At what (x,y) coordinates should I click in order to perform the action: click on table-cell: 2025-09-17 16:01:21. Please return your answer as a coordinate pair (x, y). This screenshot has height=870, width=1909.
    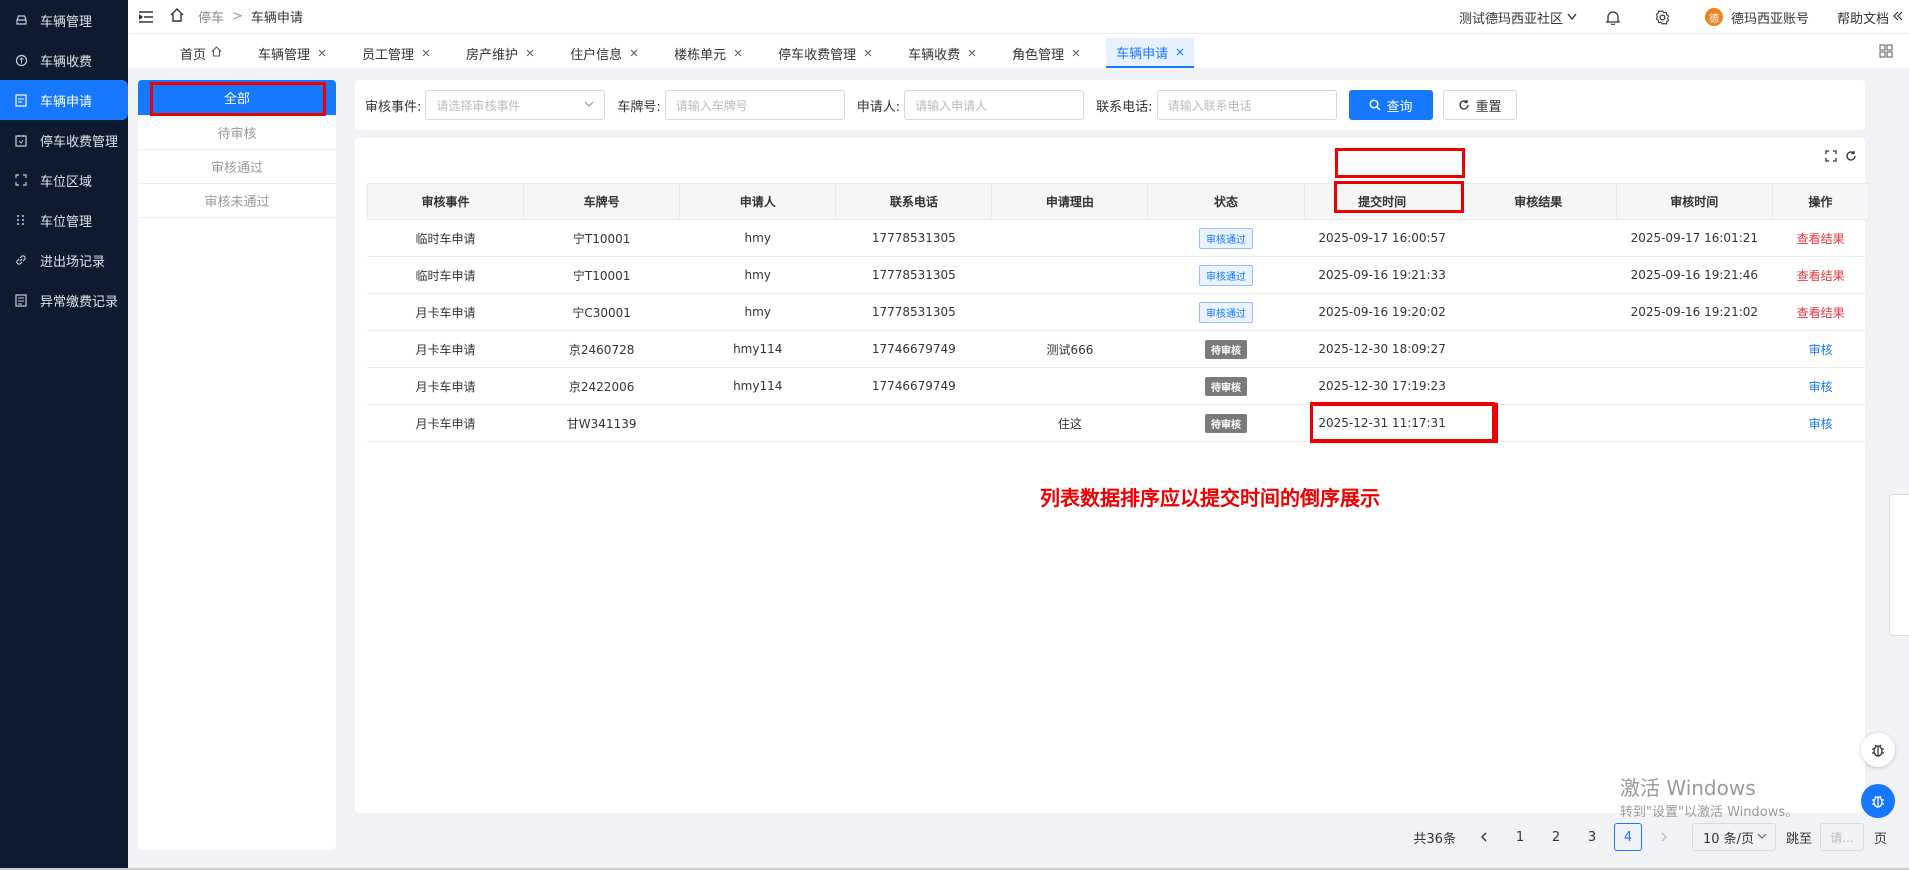
    Looking at the image, I should click on (1694, 238).